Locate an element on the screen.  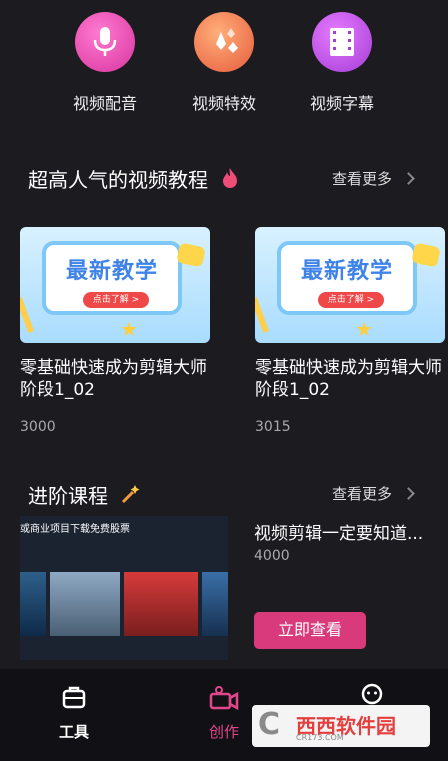
microphone-icon is located at coordinates (105, 42).